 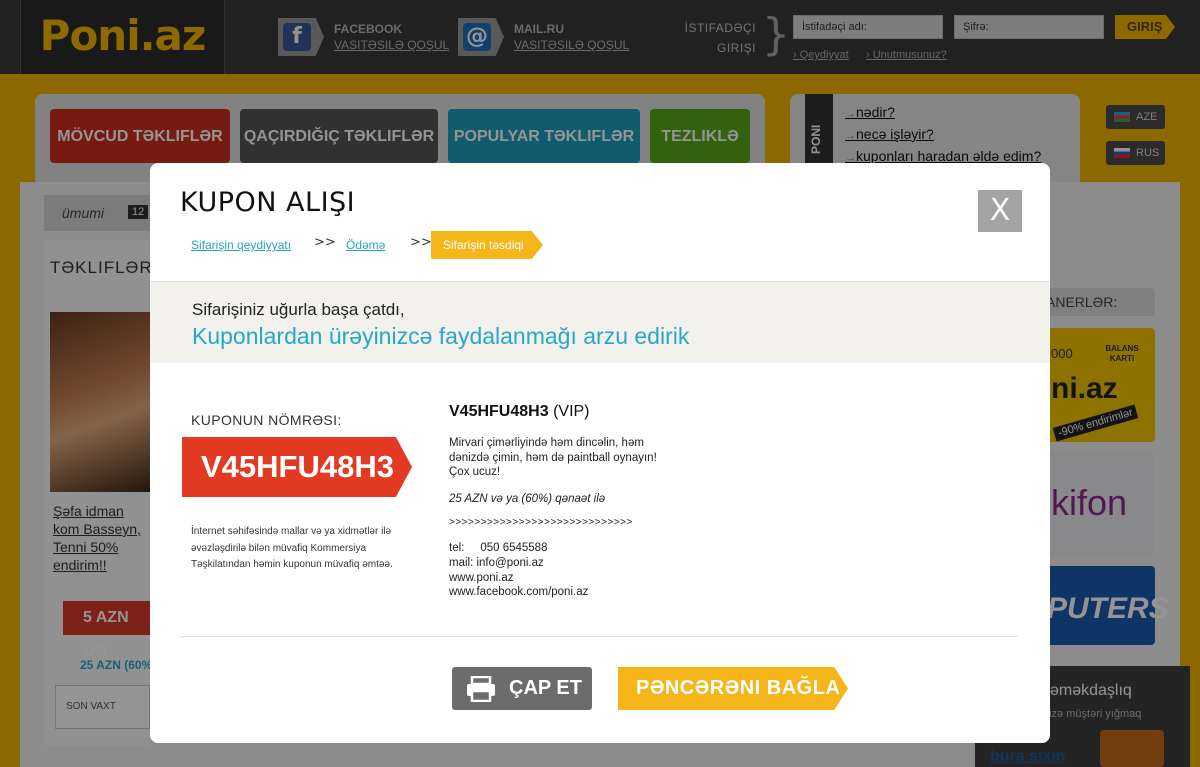 I want to click on step-confirmation-active: Sifarişin təsdiqi, so click(x=487, y=245).